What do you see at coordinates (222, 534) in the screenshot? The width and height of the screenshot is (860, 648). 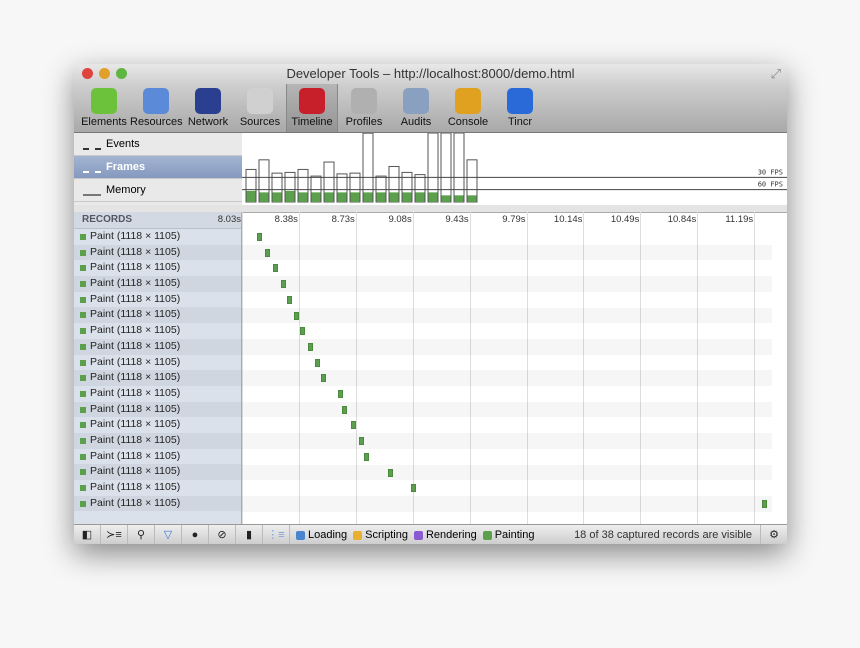 I see `clear-icon: ⊘` at bounding box center [222, 534].